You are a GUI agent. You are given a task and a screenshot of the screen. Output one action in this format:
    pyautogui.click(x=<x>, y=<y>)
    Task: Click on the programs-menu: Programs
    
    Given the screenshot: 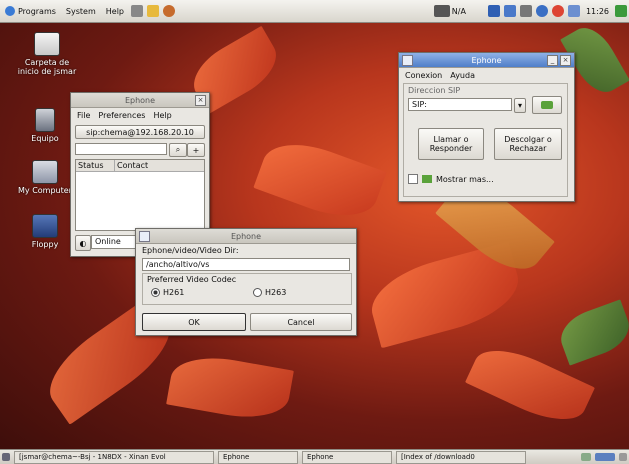 What is the action you would take?
    pyautogui.click(x=30, y=11)
    